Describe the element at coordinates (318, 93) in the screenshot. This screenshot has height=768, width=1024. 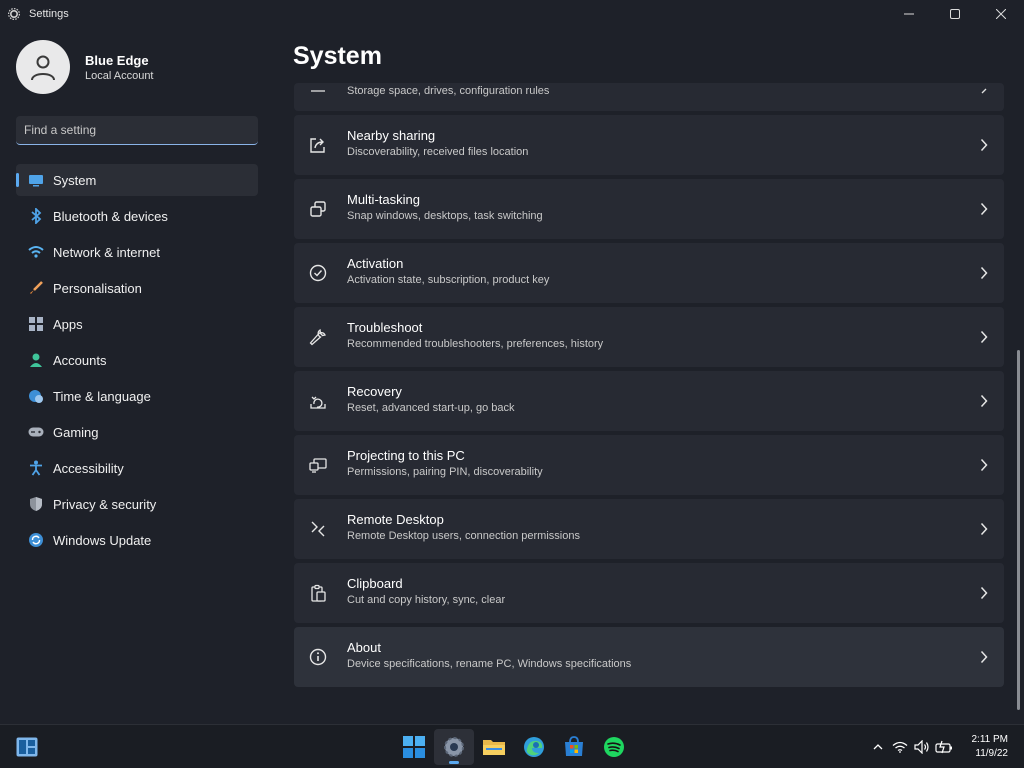
I see `storage-icon` at that location.